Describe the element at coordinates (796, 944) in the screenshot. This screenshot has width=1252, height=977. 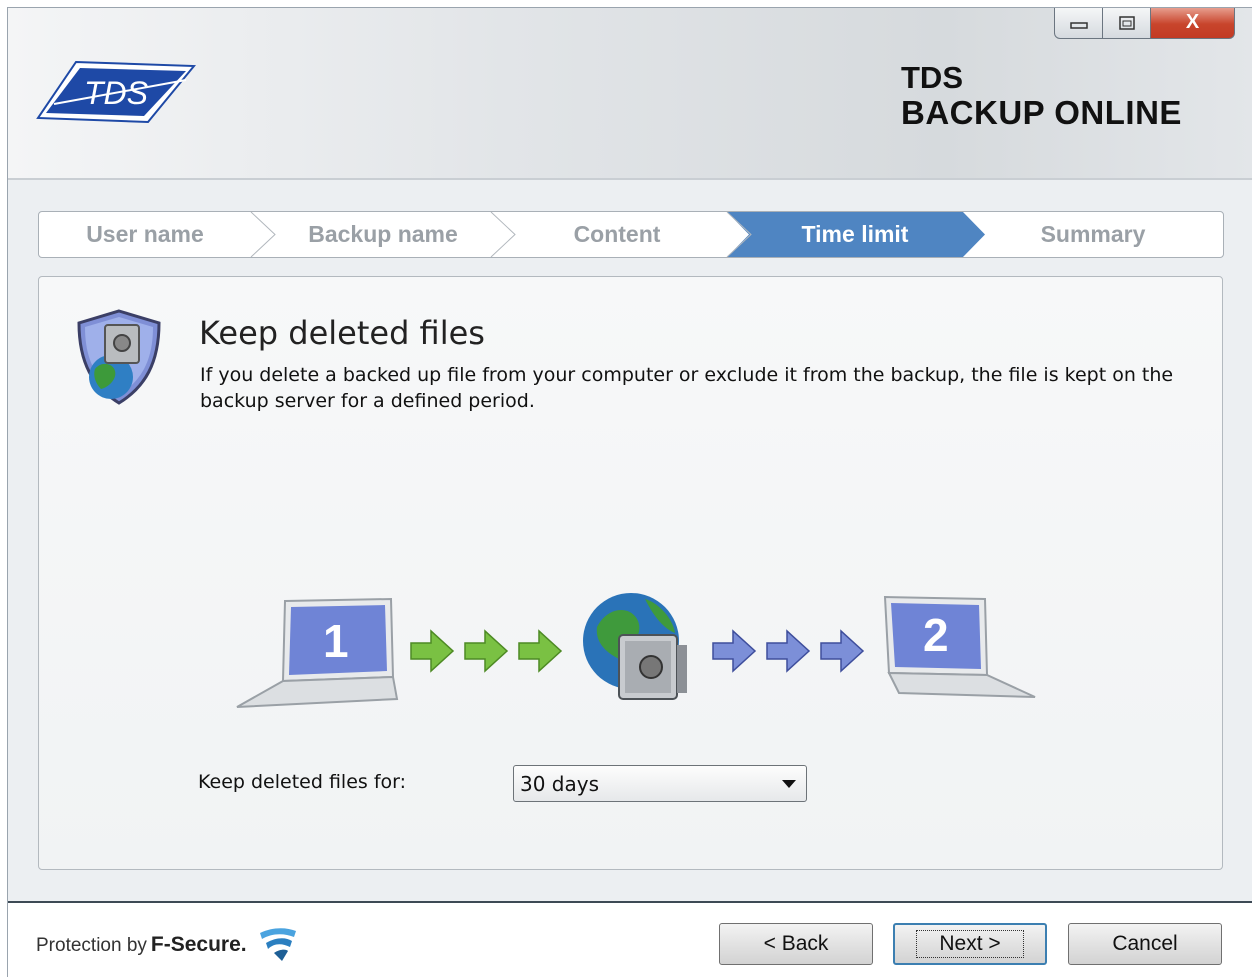
I see `back-button: < Back` at that location.